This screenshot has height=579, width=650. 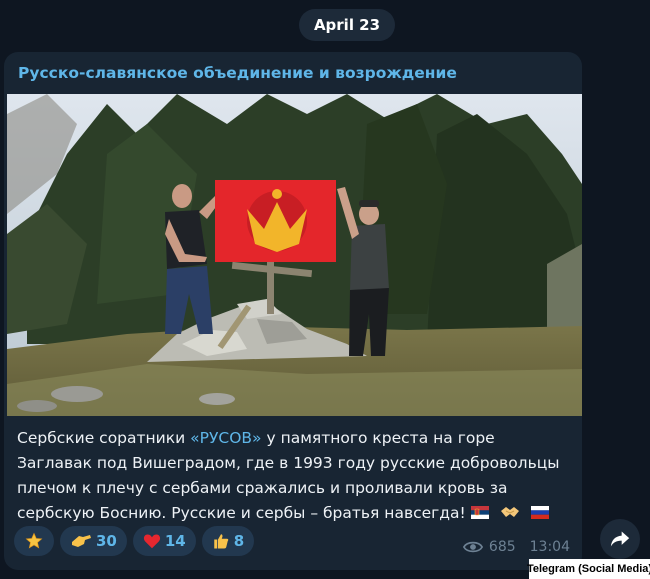 I want to click on star-icon, so click(x=34, y=540).